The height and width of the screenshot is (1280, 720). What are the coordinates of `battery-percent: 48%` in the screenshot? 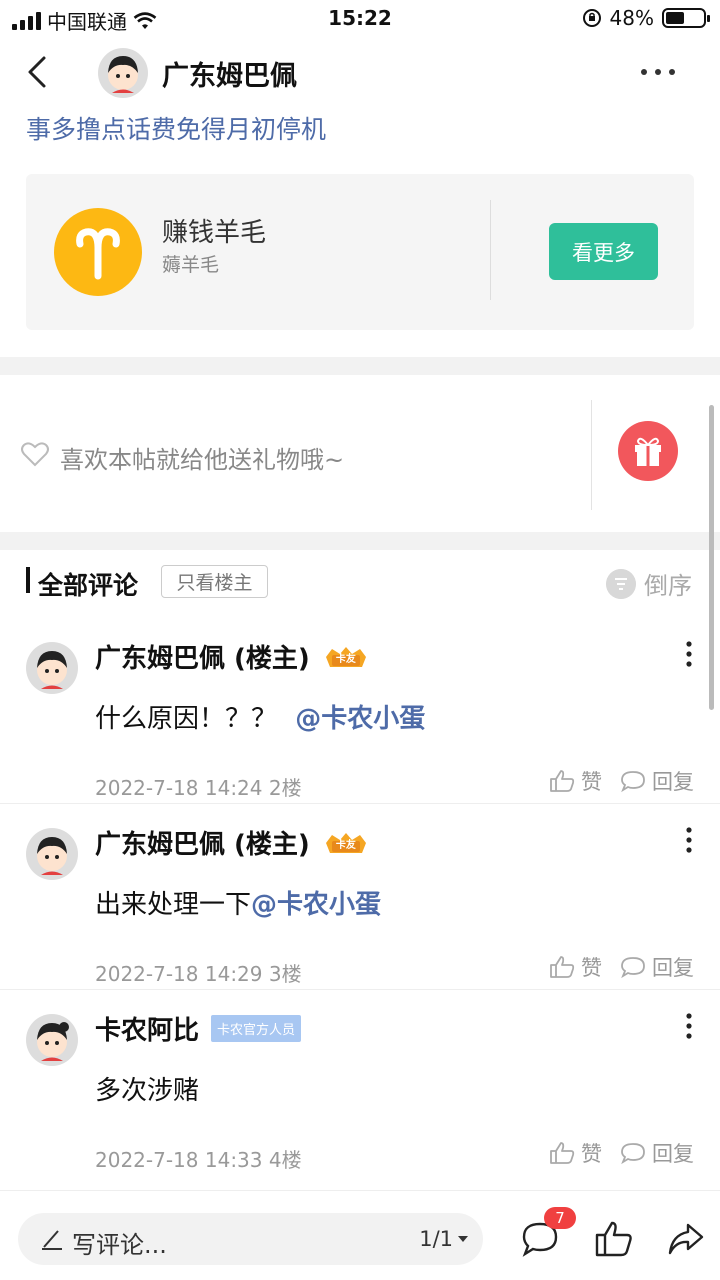 It's located at (631, 18).